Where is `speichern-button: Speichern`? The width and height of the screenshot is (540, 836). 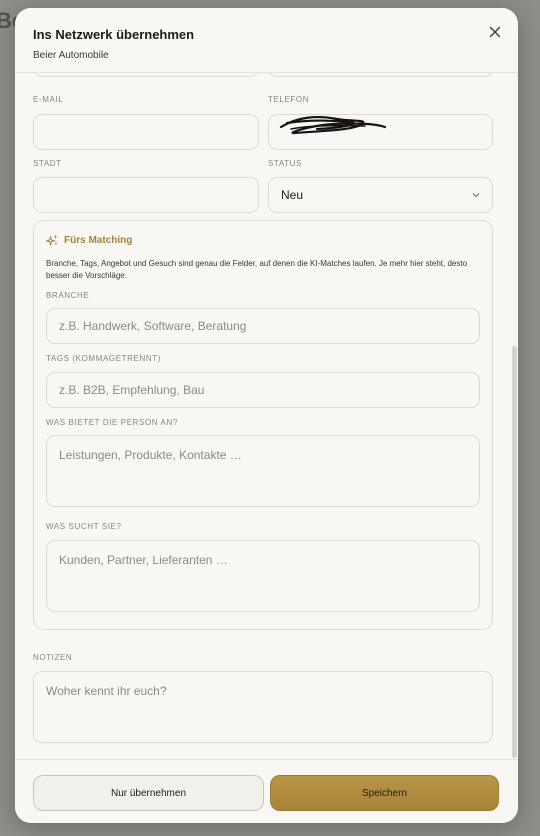 speichern-button: Speichern is located at coordinates (384, 793).